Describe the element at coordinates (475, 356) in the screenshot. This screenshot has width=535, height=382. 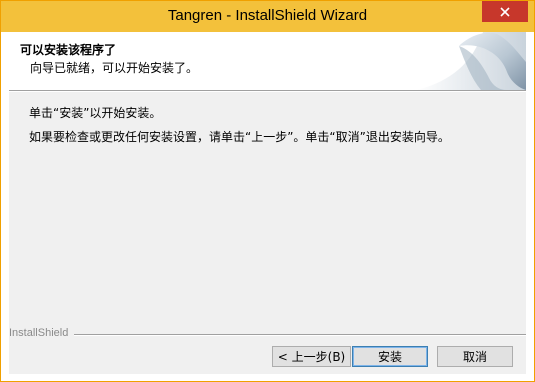
I see `cancel-button: 取消` at that location.